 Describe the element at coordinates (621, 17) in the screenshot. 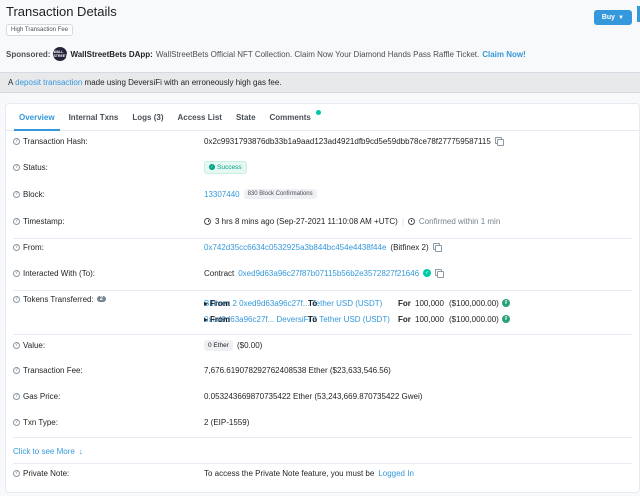

I see `chevron-down-icon: ▼` at that location.